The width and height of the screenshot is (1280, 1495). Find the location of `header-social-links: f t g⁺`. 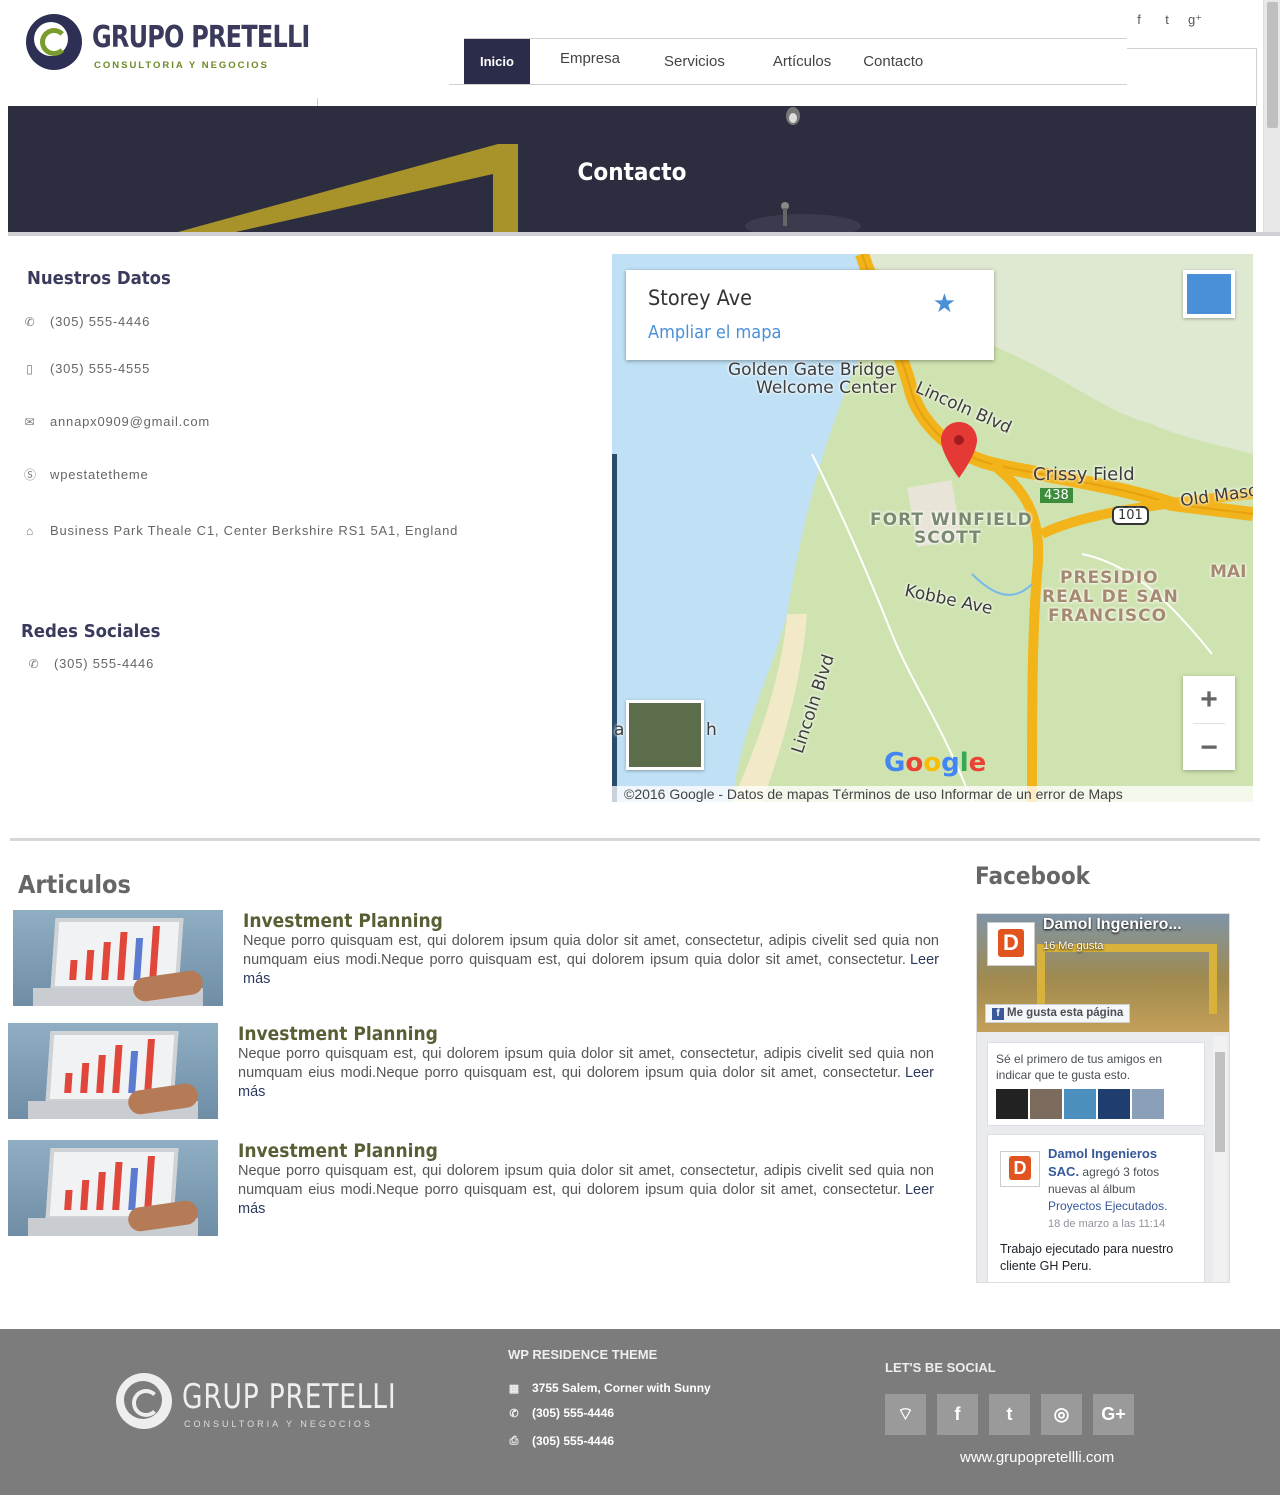

header-social-links: f t g⁺ is located at coordinates (1167, 20).